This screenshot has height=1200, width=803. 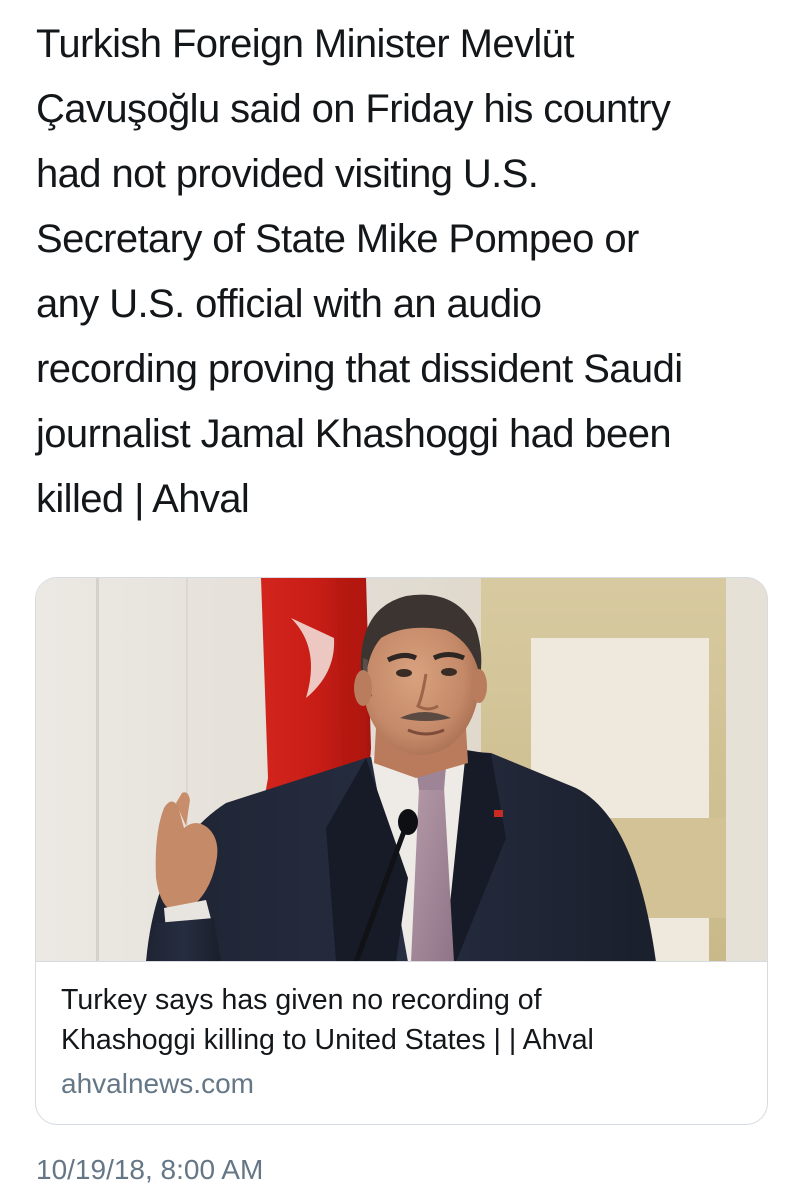 I want to click on tweet-timestamp: 10/19/18, 8:00 AM, so click(x=149, y=1170).